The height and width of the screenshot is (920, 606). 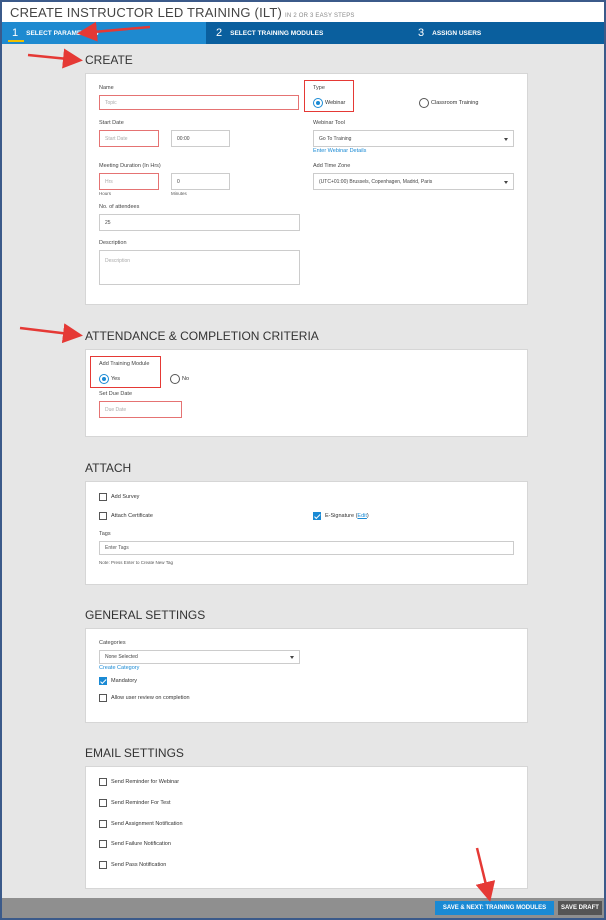 What do you see at coordinates (51, 333) in the screenshot?
I see `arrow-to-attendance` at bounding box center [51, 333].